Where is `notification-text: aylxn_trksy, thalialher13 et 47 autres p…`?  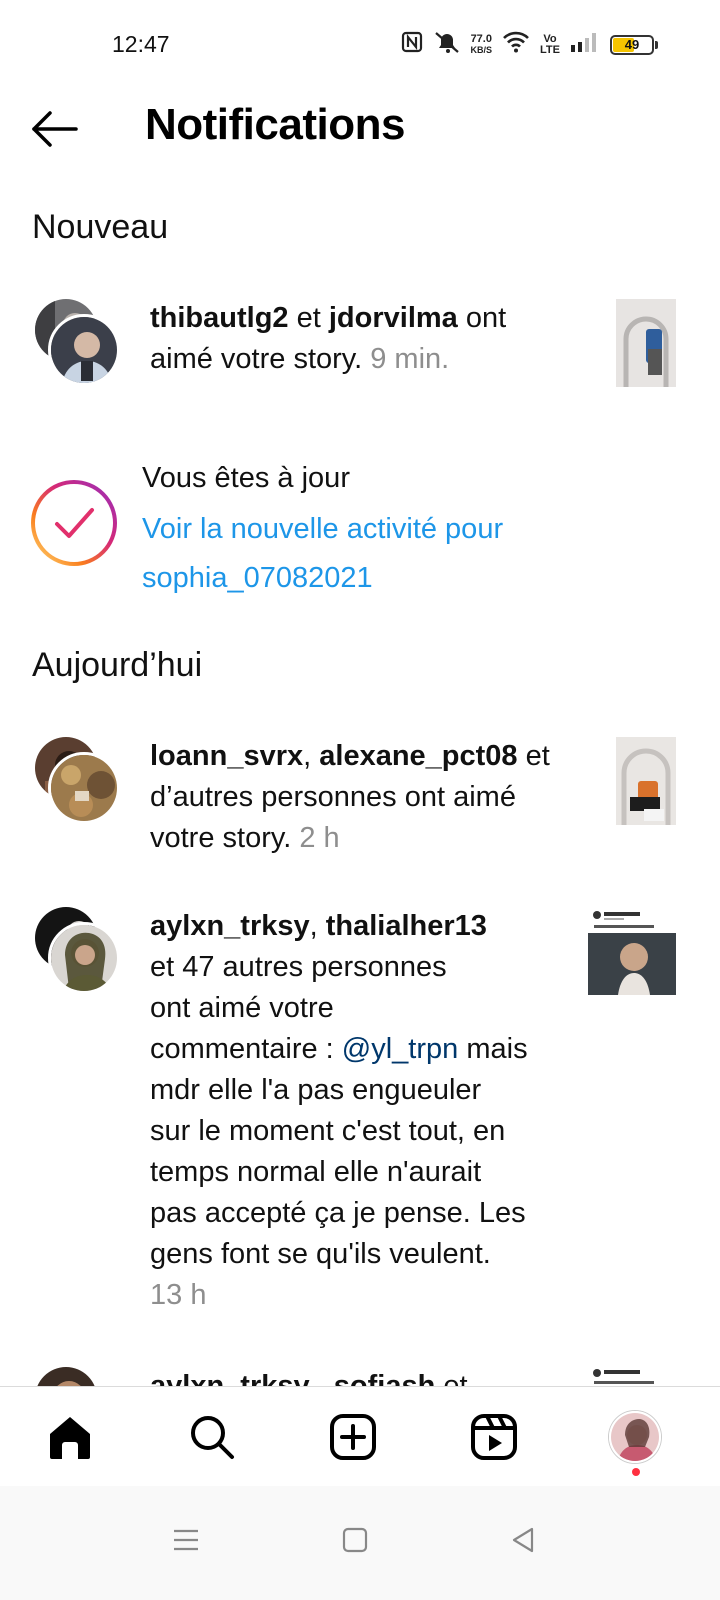 notification-text: aylxn_trksy, thalialher13 et 47 autres p… is located at coordinates (360, 1111).